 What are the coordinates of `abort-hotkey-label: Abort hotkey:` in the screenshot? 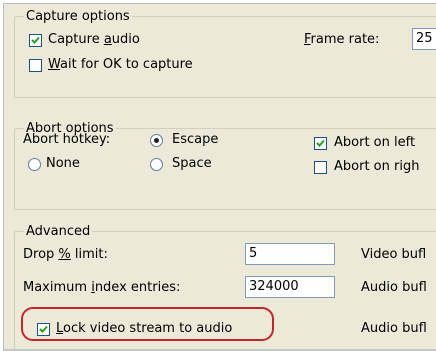 It's located at (67, 139).